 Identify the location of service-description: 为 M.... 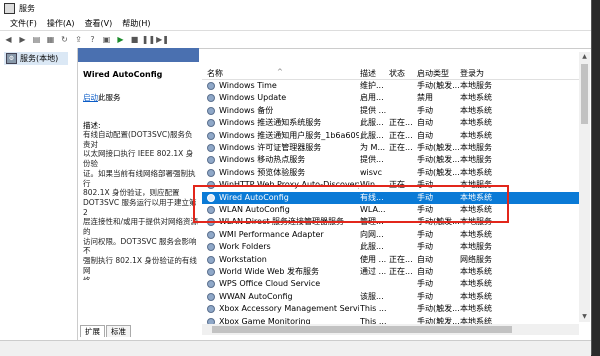
(373, 147).